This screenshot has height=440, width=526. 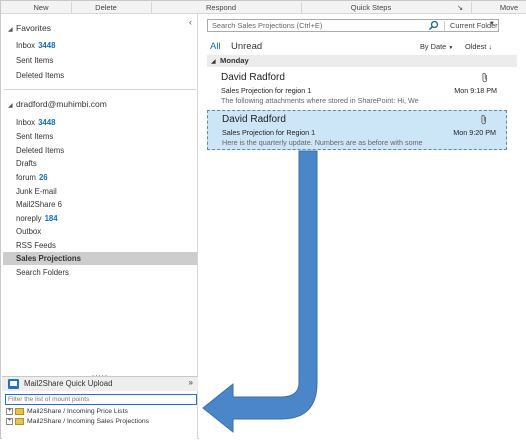 I want to click on folder-sales-projections: Sales Projections, so click(x=48, y=258).